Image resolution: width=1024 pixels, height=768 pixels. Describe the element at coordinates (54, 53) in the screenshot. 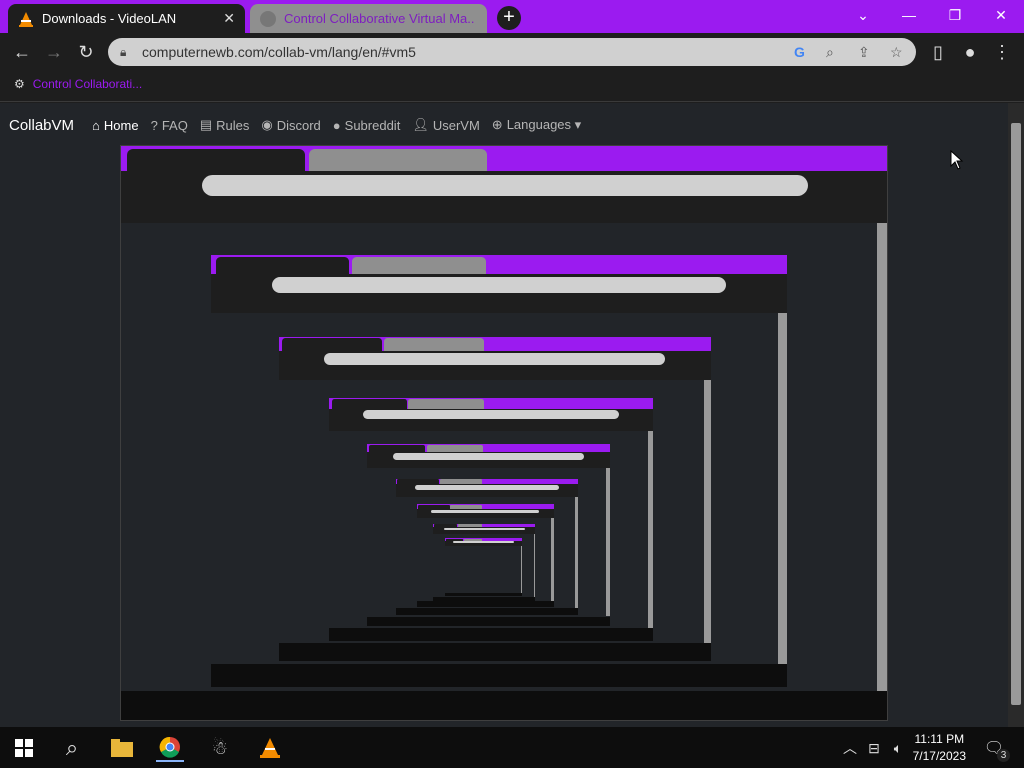

I see `forward-button: →` at that location.